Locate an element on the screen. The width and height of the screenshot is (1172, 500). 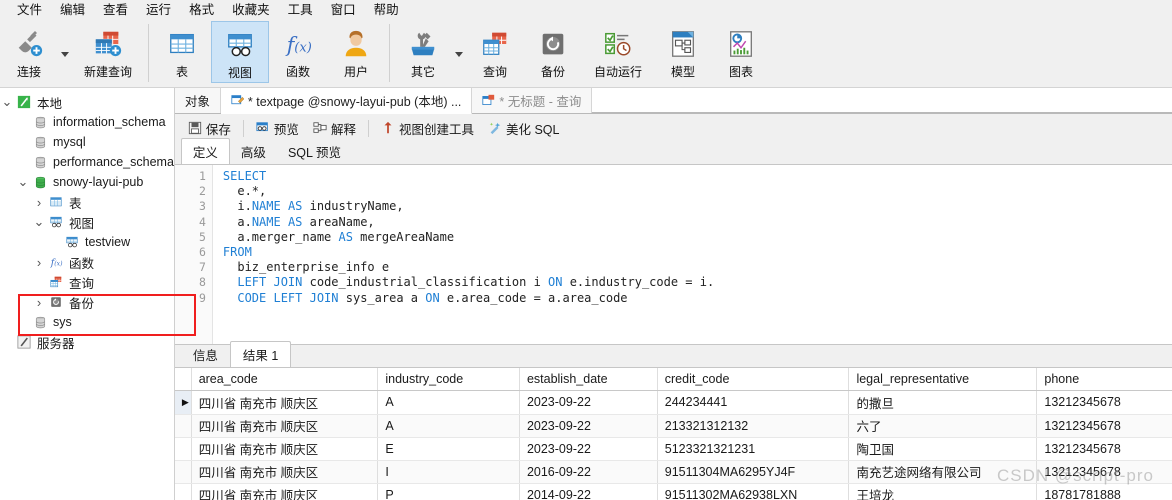
tree-node-sys: sys is located at coordinates (87, 322).